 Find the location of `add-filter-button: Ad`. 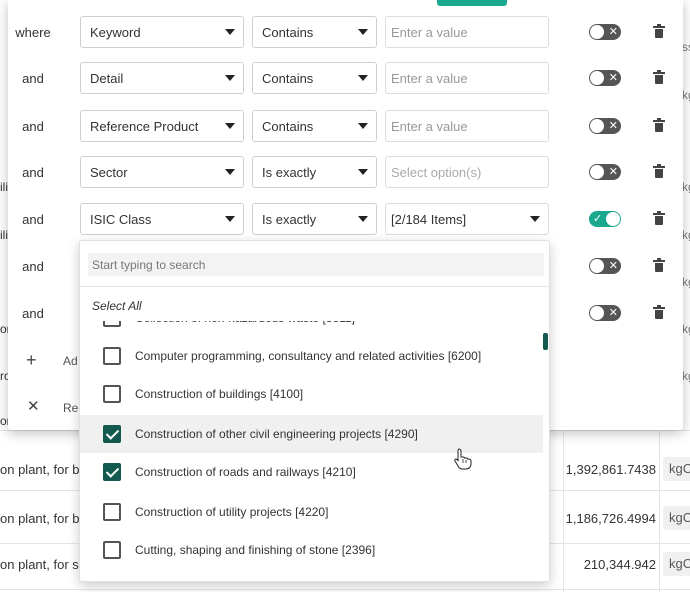

add-filter-button: Ad is located at coordinates (70, 361).